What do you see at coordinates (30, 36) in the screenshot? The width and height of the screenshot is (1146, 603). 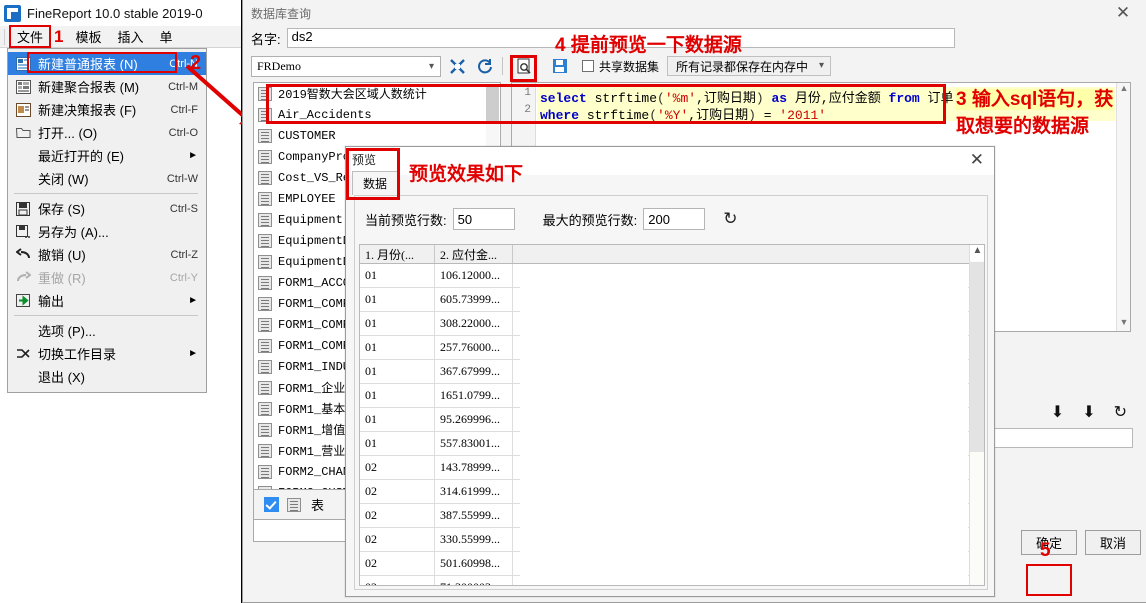 I see `menu-file: 文件` at bounding box center [30, 36].